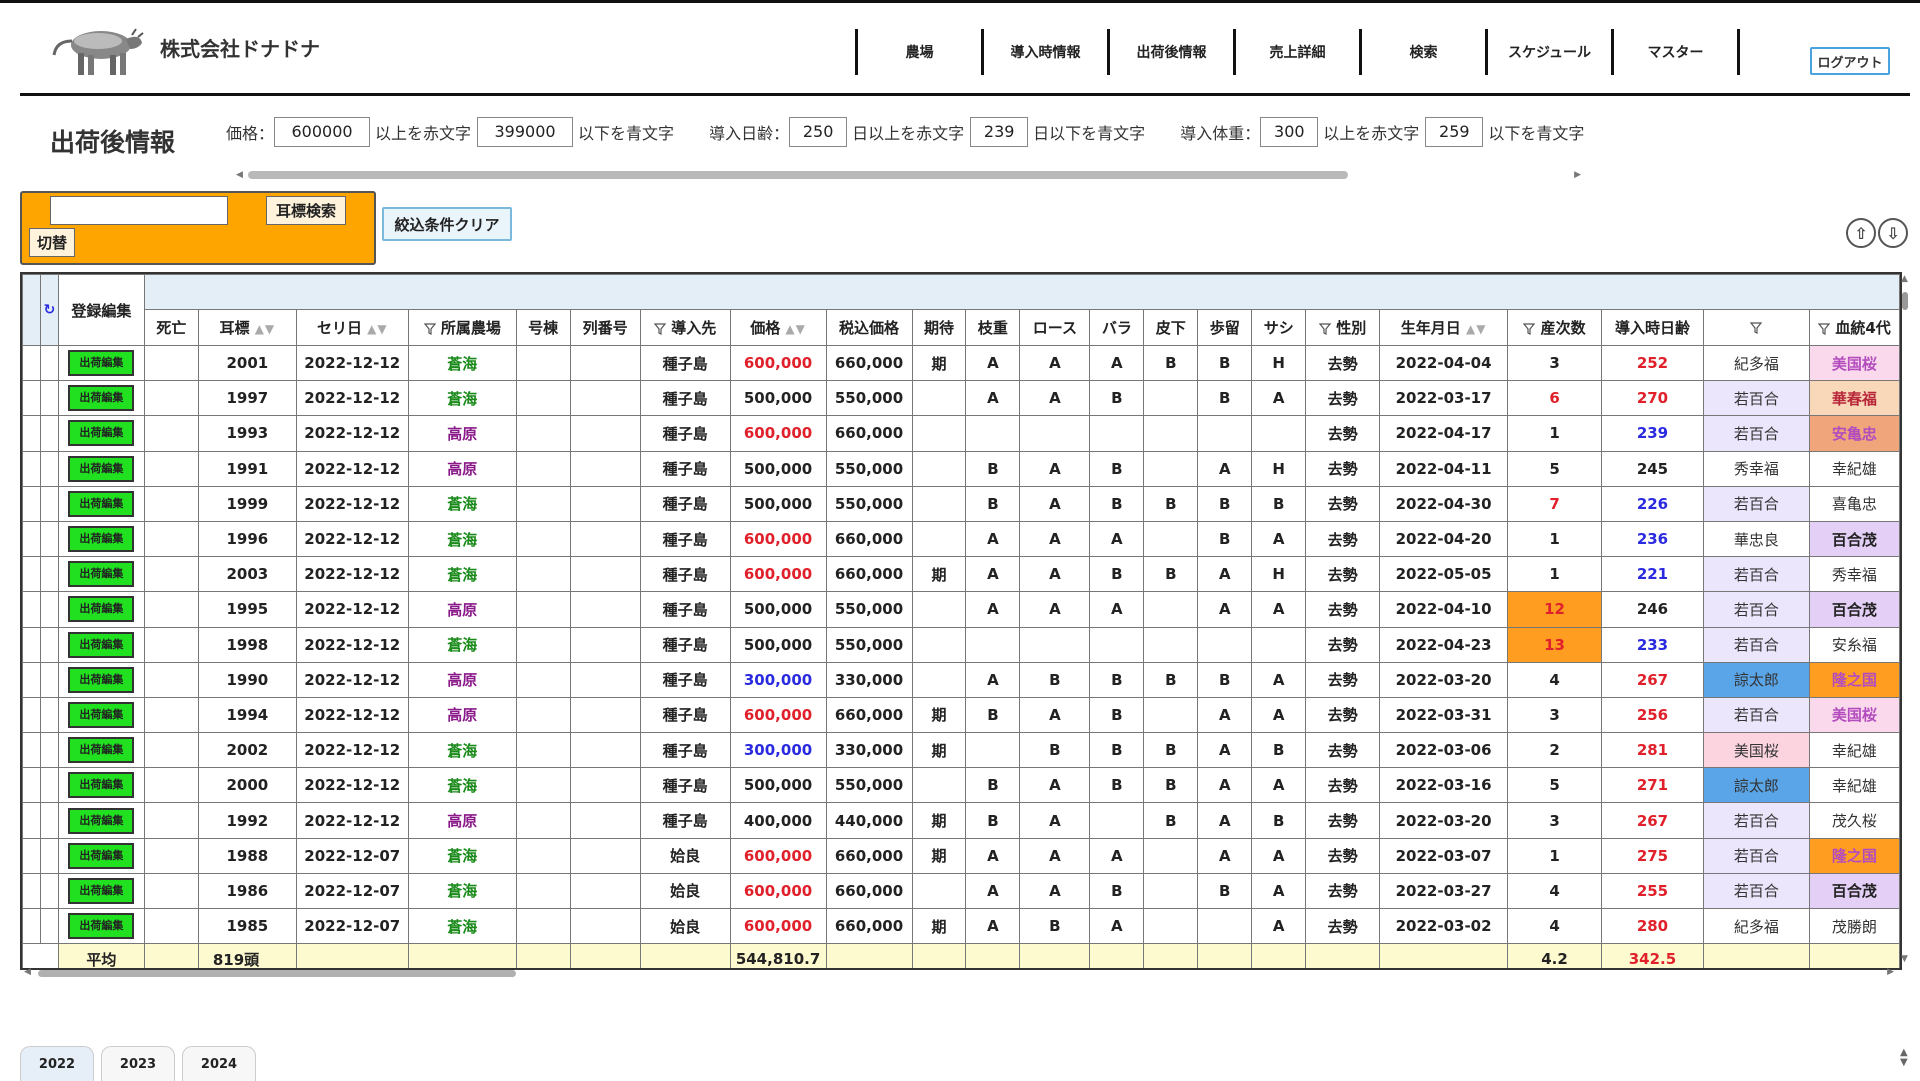  What do you see at coordinates (171, 327) in the screenshot?
I see `column-header: 死亡` at bounding box center [171, 327].